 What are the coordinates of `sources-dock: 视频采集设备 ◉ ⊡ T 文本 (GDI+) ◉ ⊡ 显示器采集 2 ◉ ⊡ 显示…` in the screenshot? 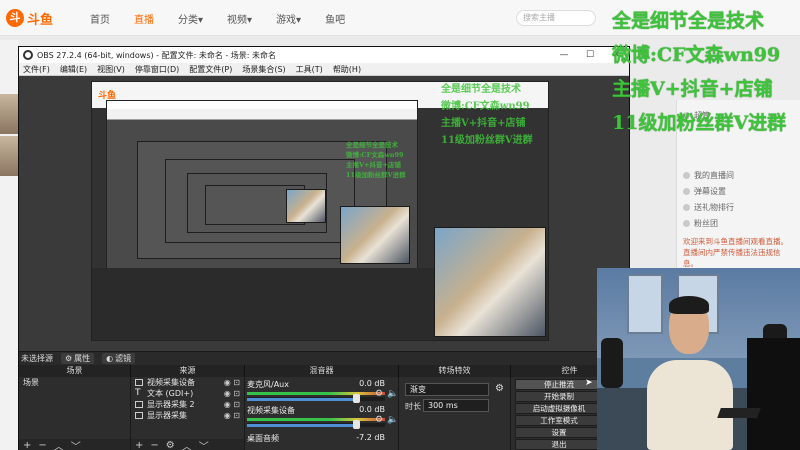 It's located at (188, 413).